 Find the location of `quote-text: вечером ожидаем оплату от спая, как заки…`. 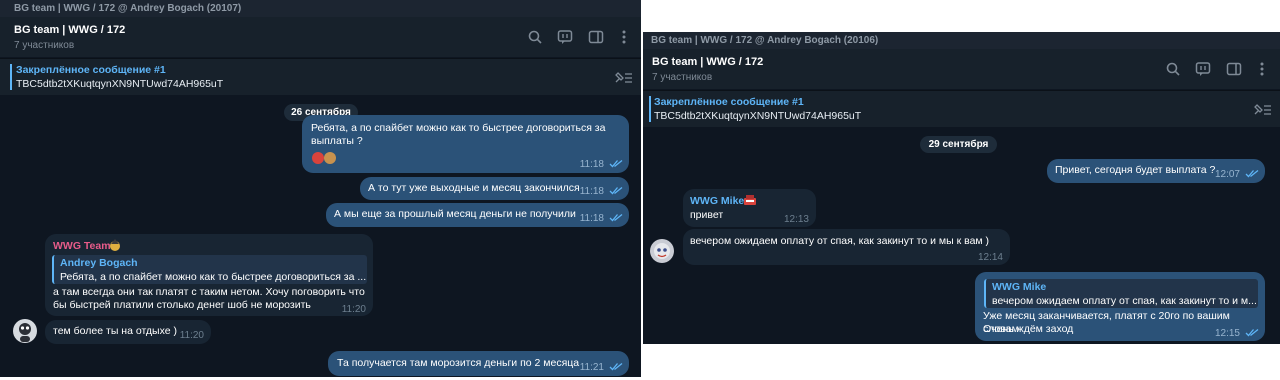

quote-text: вечером ожидаем оплату от спая, как заки… is located at coordinates (1124, 301).